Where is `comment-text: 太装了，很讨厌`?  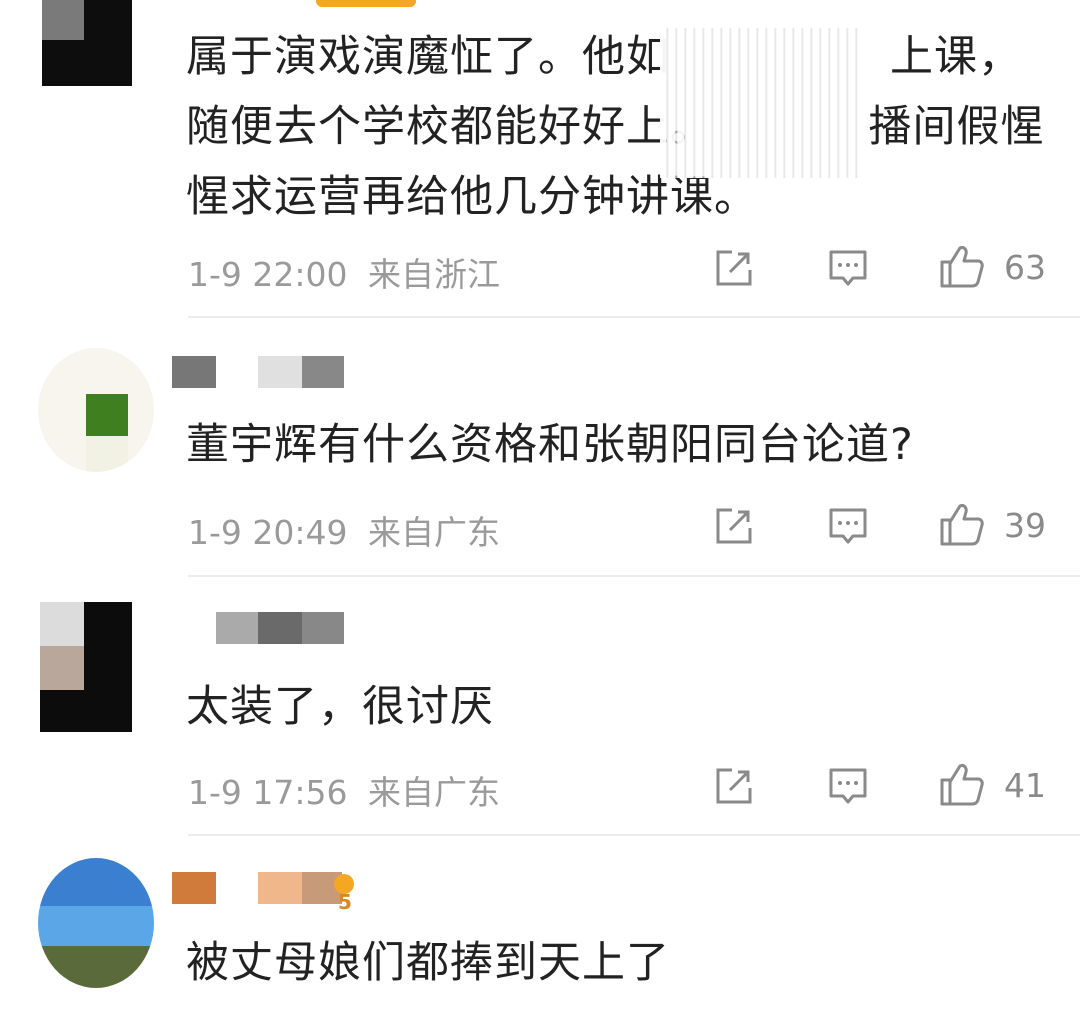 comment-text: 太装了，很讨厌 is located at coordinates (340, 707).